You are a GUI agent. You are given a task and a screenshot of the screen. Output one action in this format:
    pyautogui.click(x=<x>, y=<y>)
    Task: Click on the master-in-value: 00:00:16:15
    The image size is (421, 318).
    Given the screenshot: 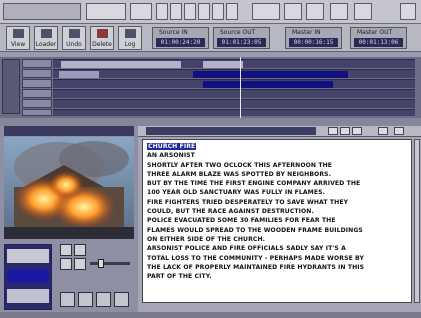 What is the action you would take?
    pyautogui.click(x=313, y=42)
    